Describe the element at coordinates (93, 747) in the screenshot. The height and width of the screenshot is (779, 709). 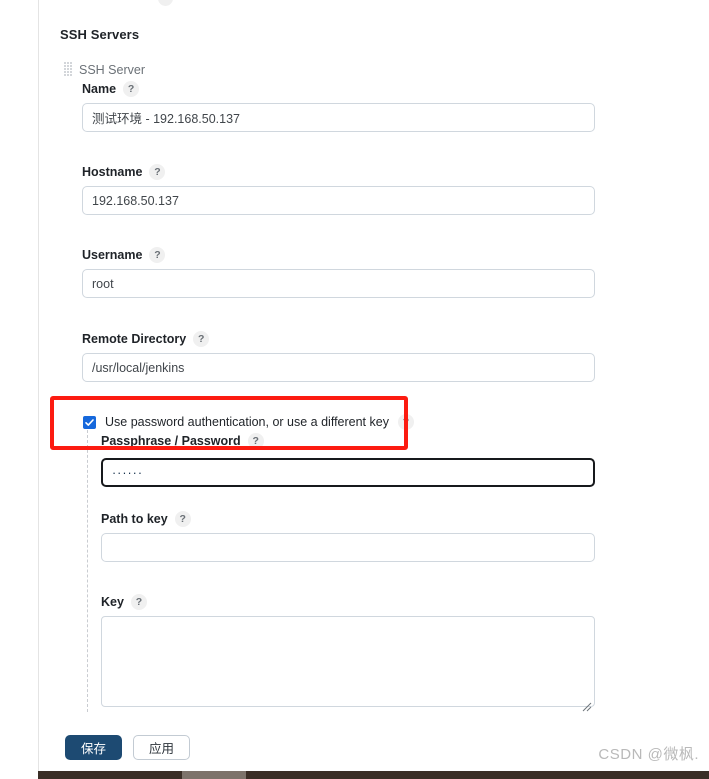
I see `save-button: 保存` at that location.